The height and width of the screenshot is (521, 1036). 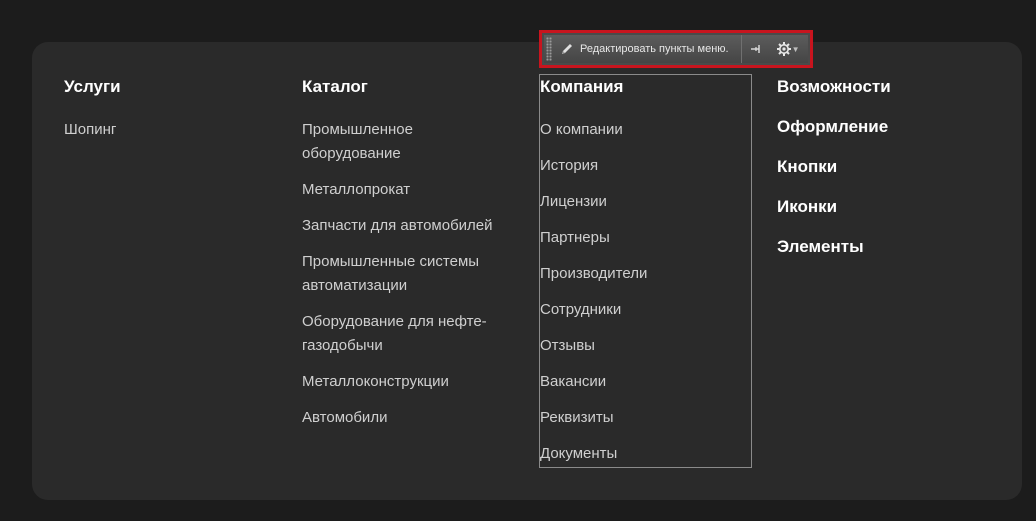 I want to click on toolbar-body: Редактировать пункты меню. ▼, so click(x=676, y=49).